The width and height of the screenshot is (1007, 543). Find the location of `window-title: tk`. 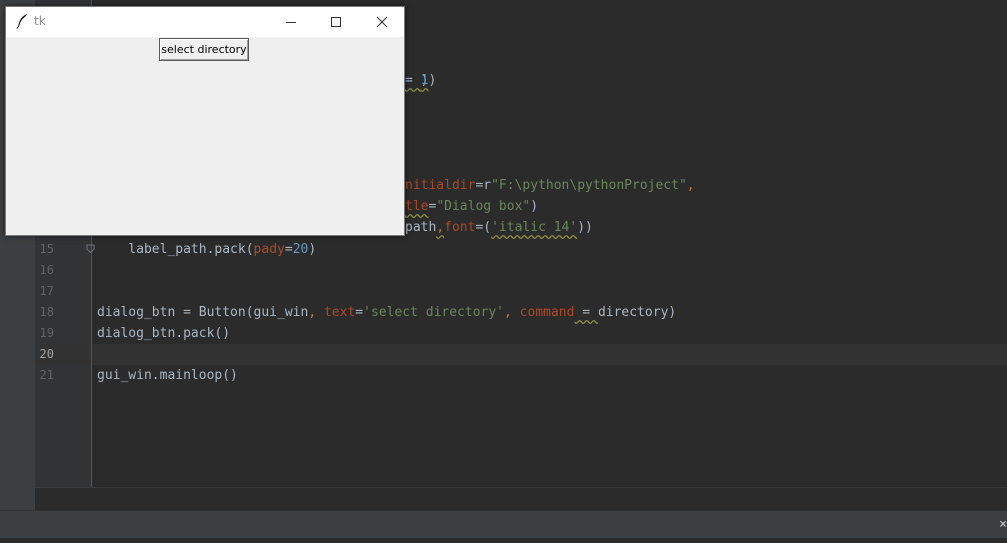

window-title: tk is located at coordinates (40, 21).